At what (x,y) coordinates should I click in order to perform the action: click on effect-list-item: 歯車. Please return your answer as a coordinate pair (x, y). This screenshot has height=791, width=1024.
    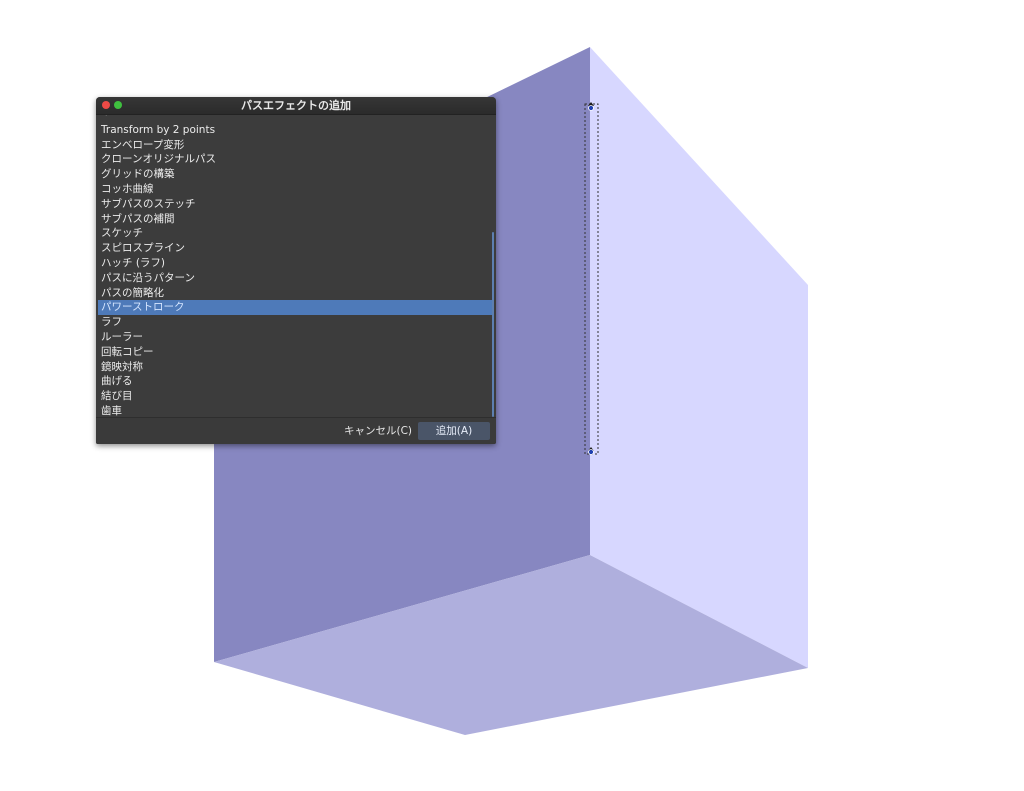
    Looking at the image, I should click on (295, 410).